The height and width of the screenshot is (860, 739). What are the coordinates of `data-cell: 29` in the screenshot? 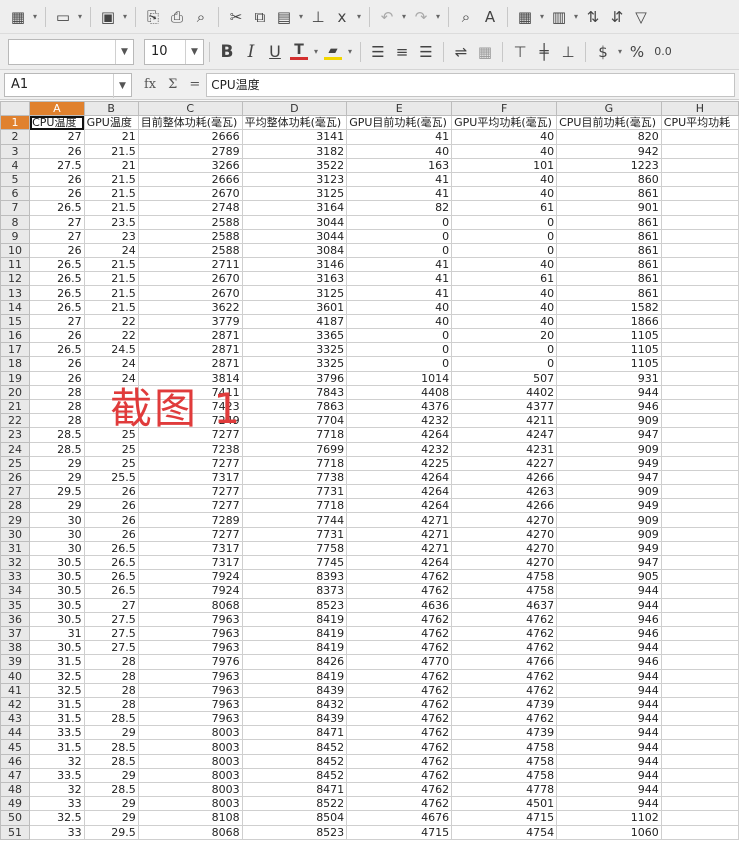 It's located at (111, 775).